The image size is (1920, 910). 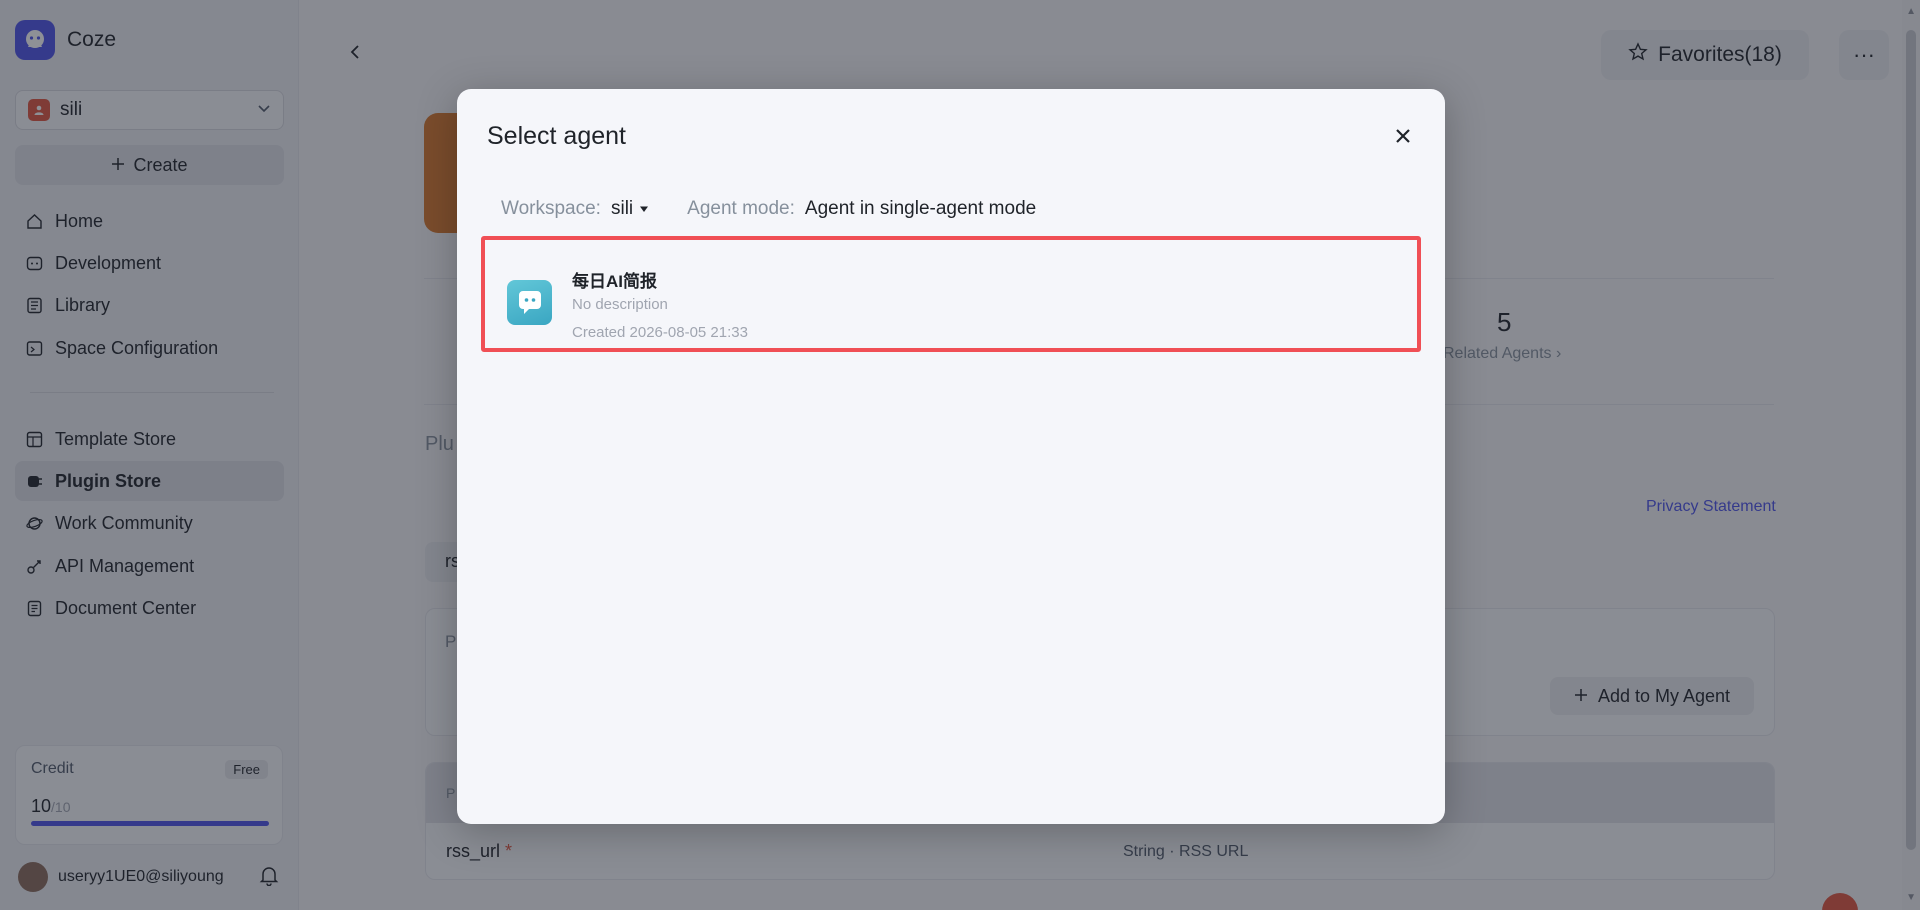 What do you see at coordinates (620, 304) in the screenshot?
I see `agent-description: No description` at bounding box center [620, 304].